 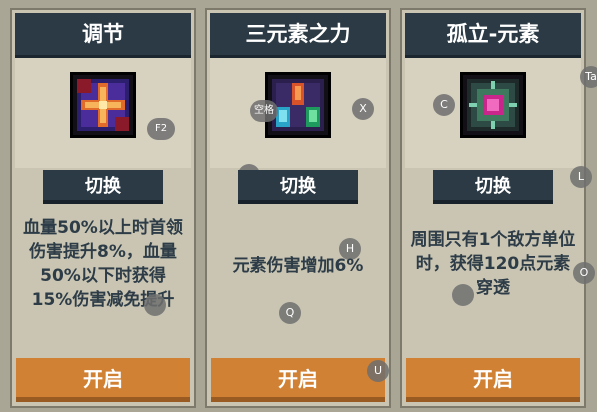 I want to click on q-key-hint: Q, so click(x=290, y=313).